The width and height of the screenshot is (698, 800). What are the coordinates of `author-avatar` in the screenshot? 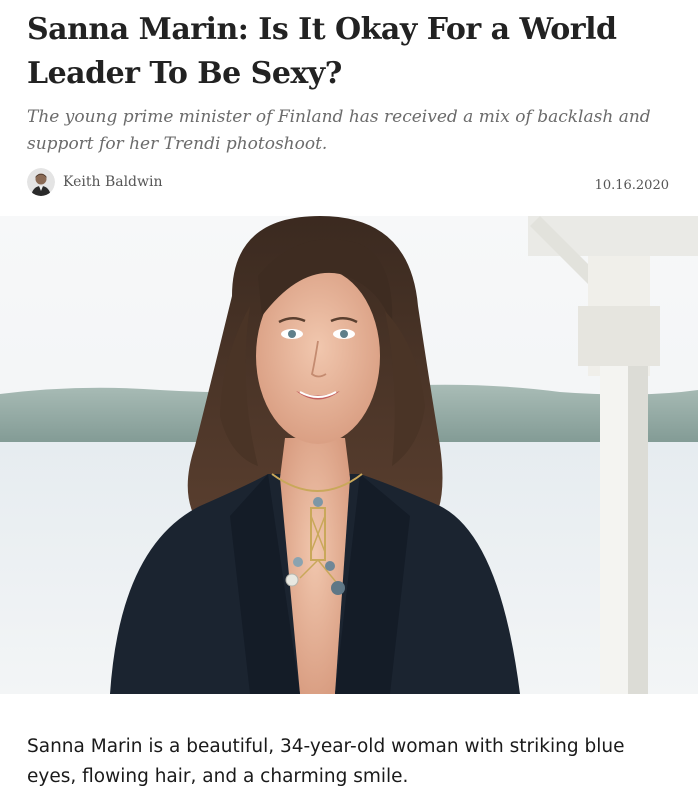 It's located at (41, 182).